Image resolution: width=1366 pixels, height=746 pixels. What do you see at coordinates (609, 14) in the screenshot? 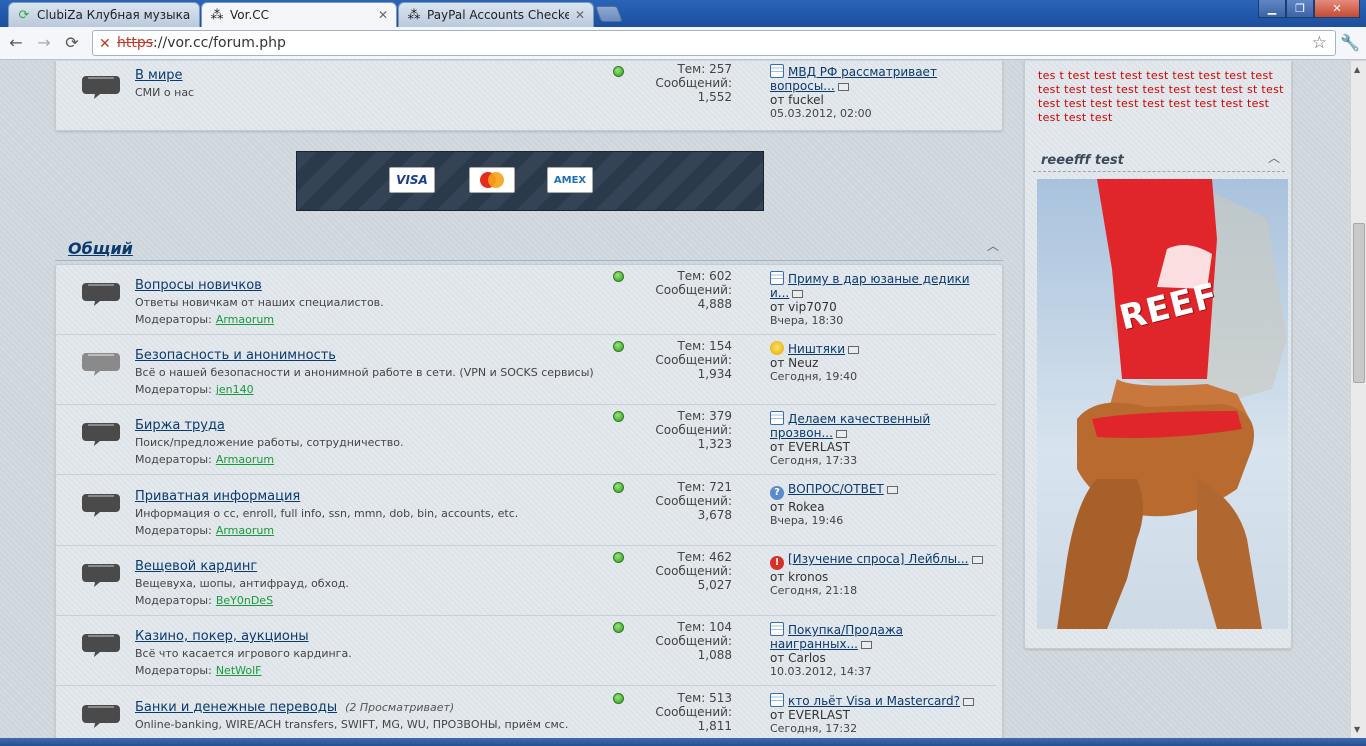
I see `new-tab-button` at bounding box center [609, 14].